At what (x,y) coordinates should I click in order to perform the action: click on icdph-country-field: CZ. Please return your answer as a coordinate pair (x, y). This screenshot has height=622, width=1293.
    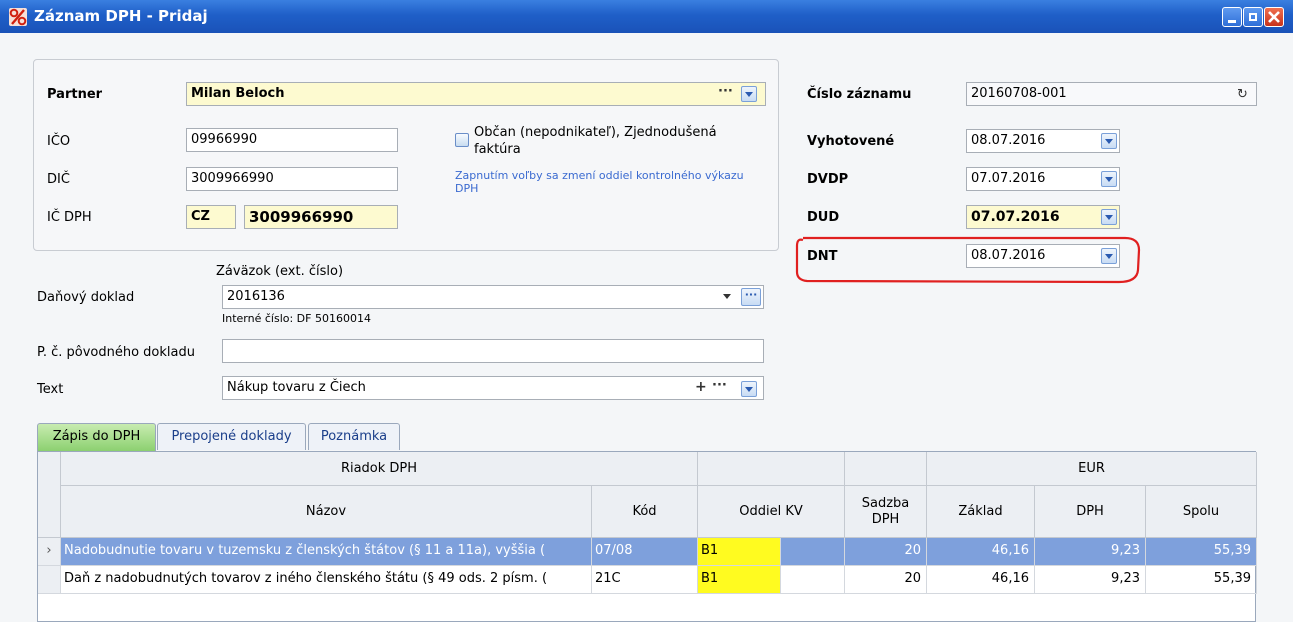
    Looking at the image, I should click on (211, 217).